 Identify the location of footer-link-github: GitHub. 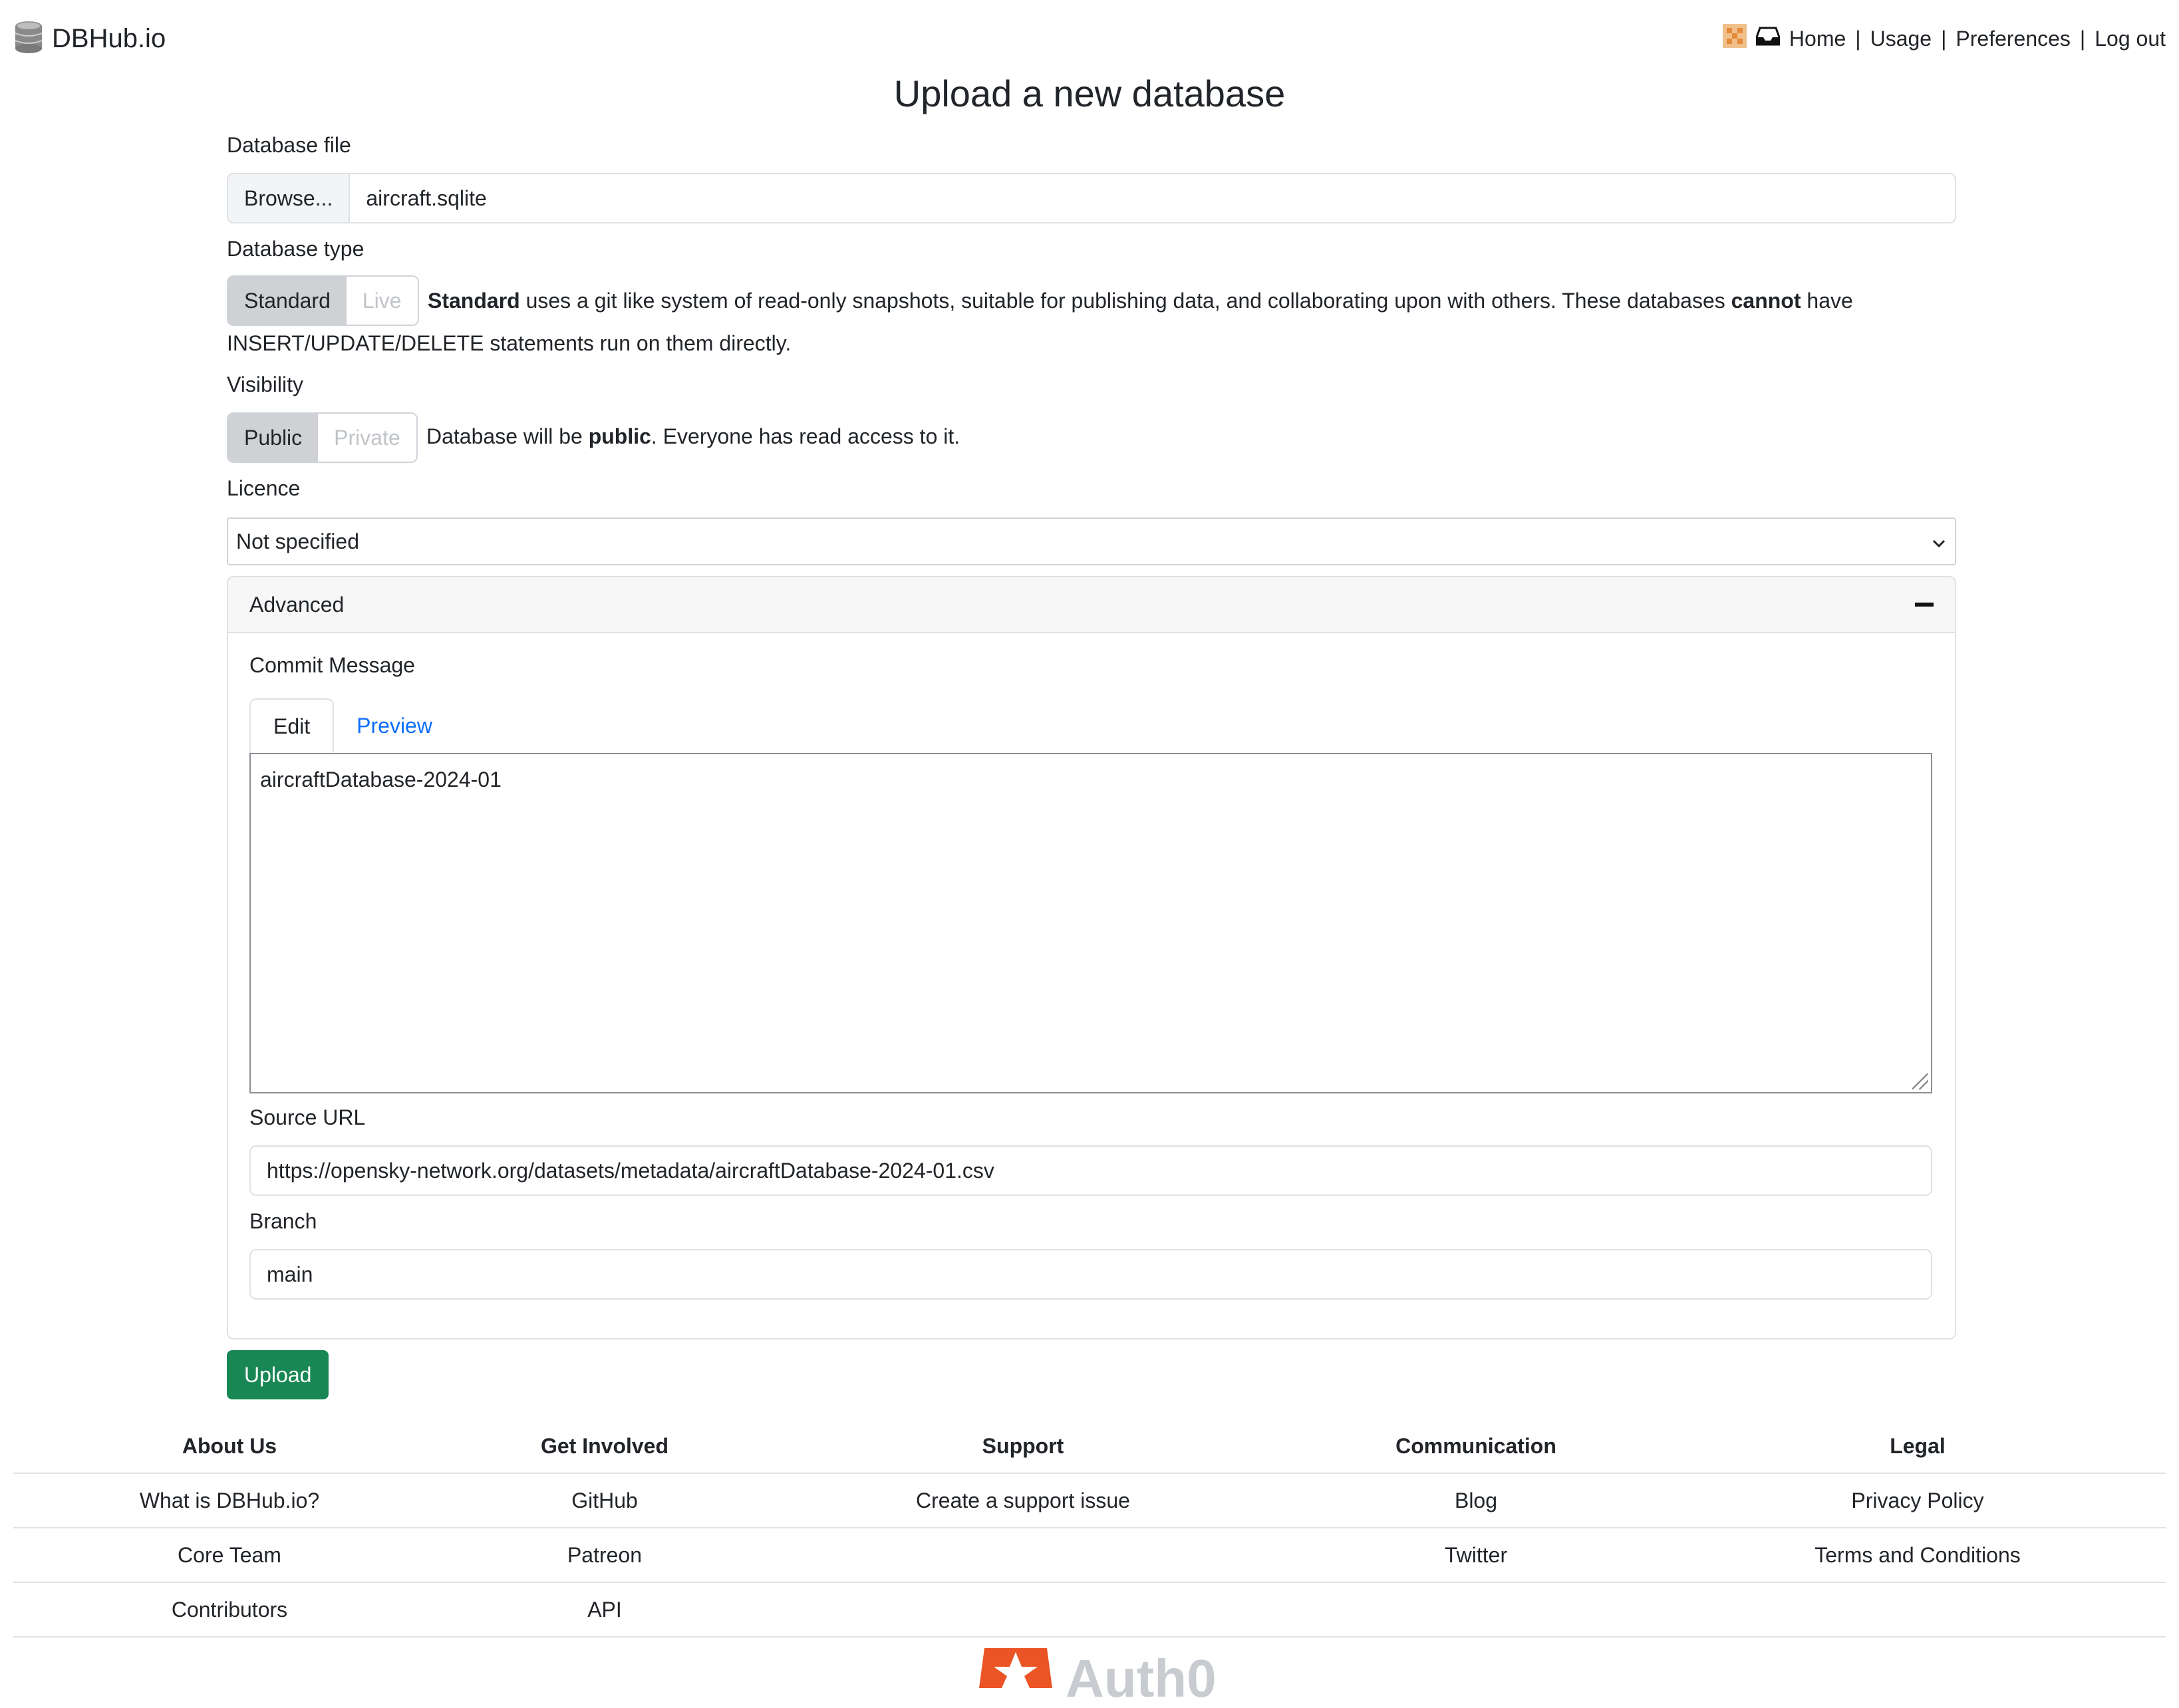
(605, 1500).